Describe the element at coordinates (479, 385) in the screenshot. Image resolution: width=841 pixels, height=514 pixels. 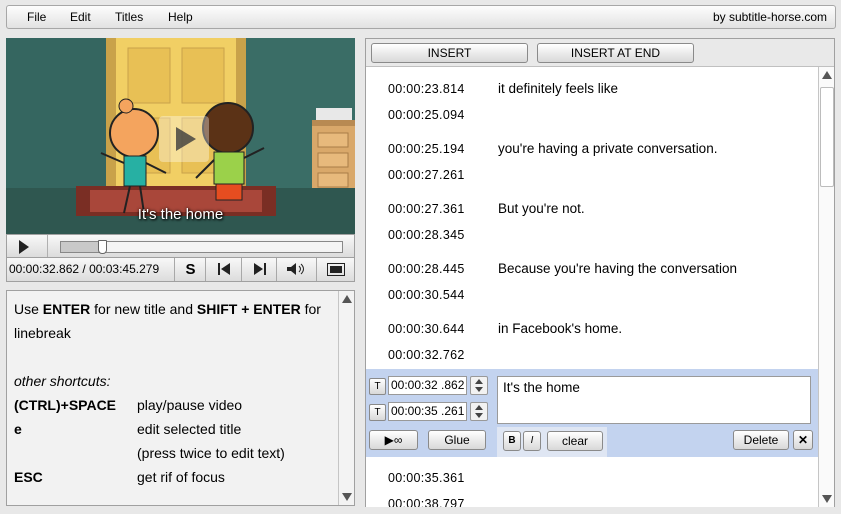
I see `start-time-stepper` at that location.